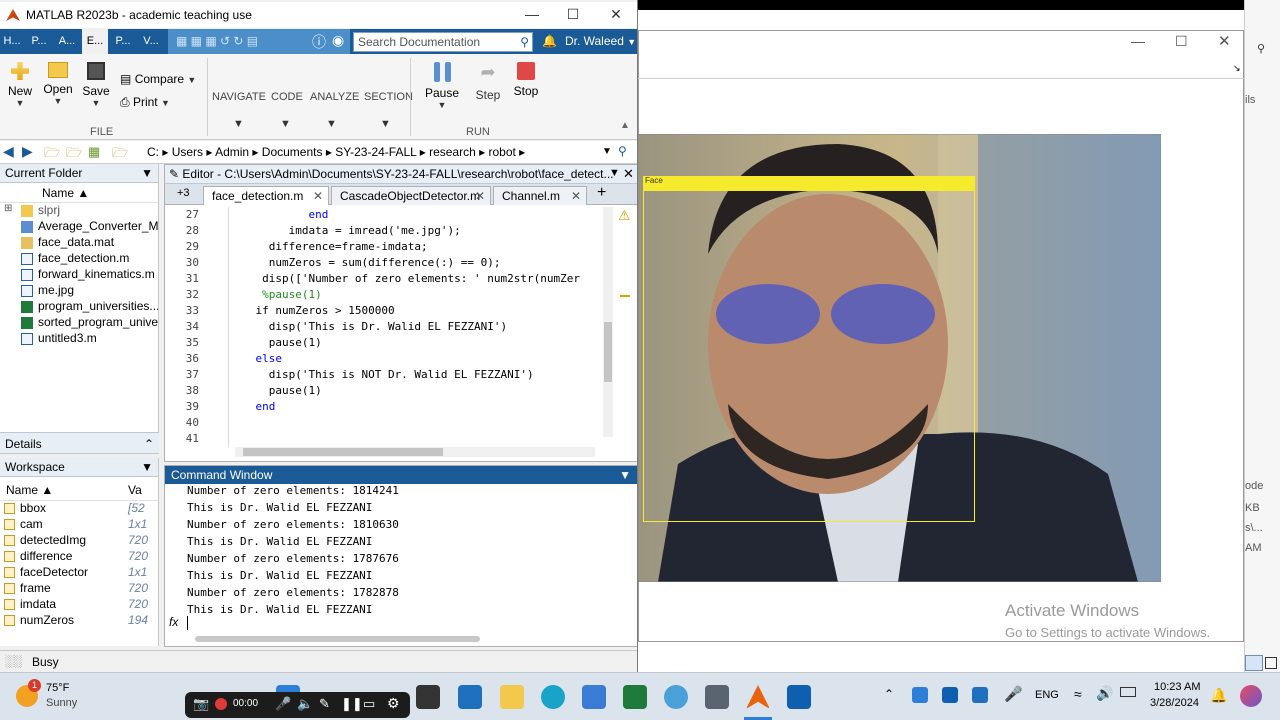 This screenshot has height=720, width=1280. Describe the element at coordinates (183, 193) in the screenshot. I see `tab-count: +3` at that location.